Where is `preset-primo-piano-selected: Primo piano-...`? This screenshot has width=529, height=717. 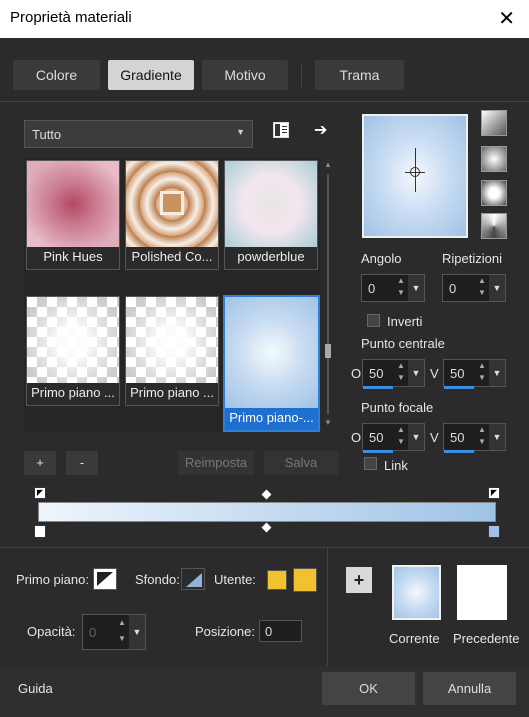 preset-primo-piano-selected: Primo piano-... is located at coordinates (271, 363).